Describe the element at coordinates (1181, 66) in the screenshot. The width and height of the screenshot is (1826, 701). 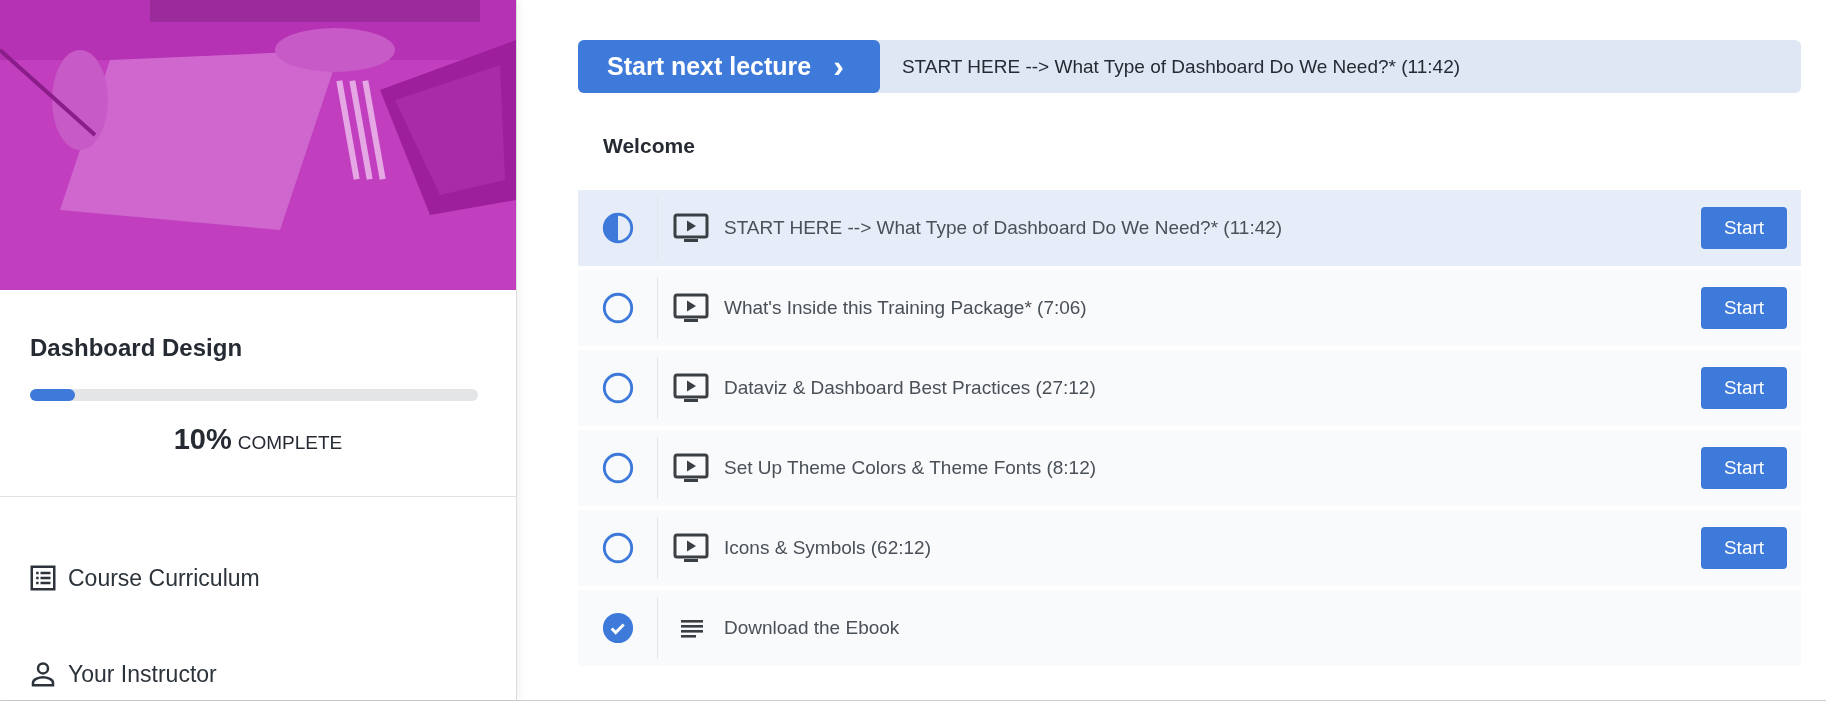
I see `next-lecture-title: START HERE --> What Type of Dashboard Do We Need?* (11:42)` at that location.